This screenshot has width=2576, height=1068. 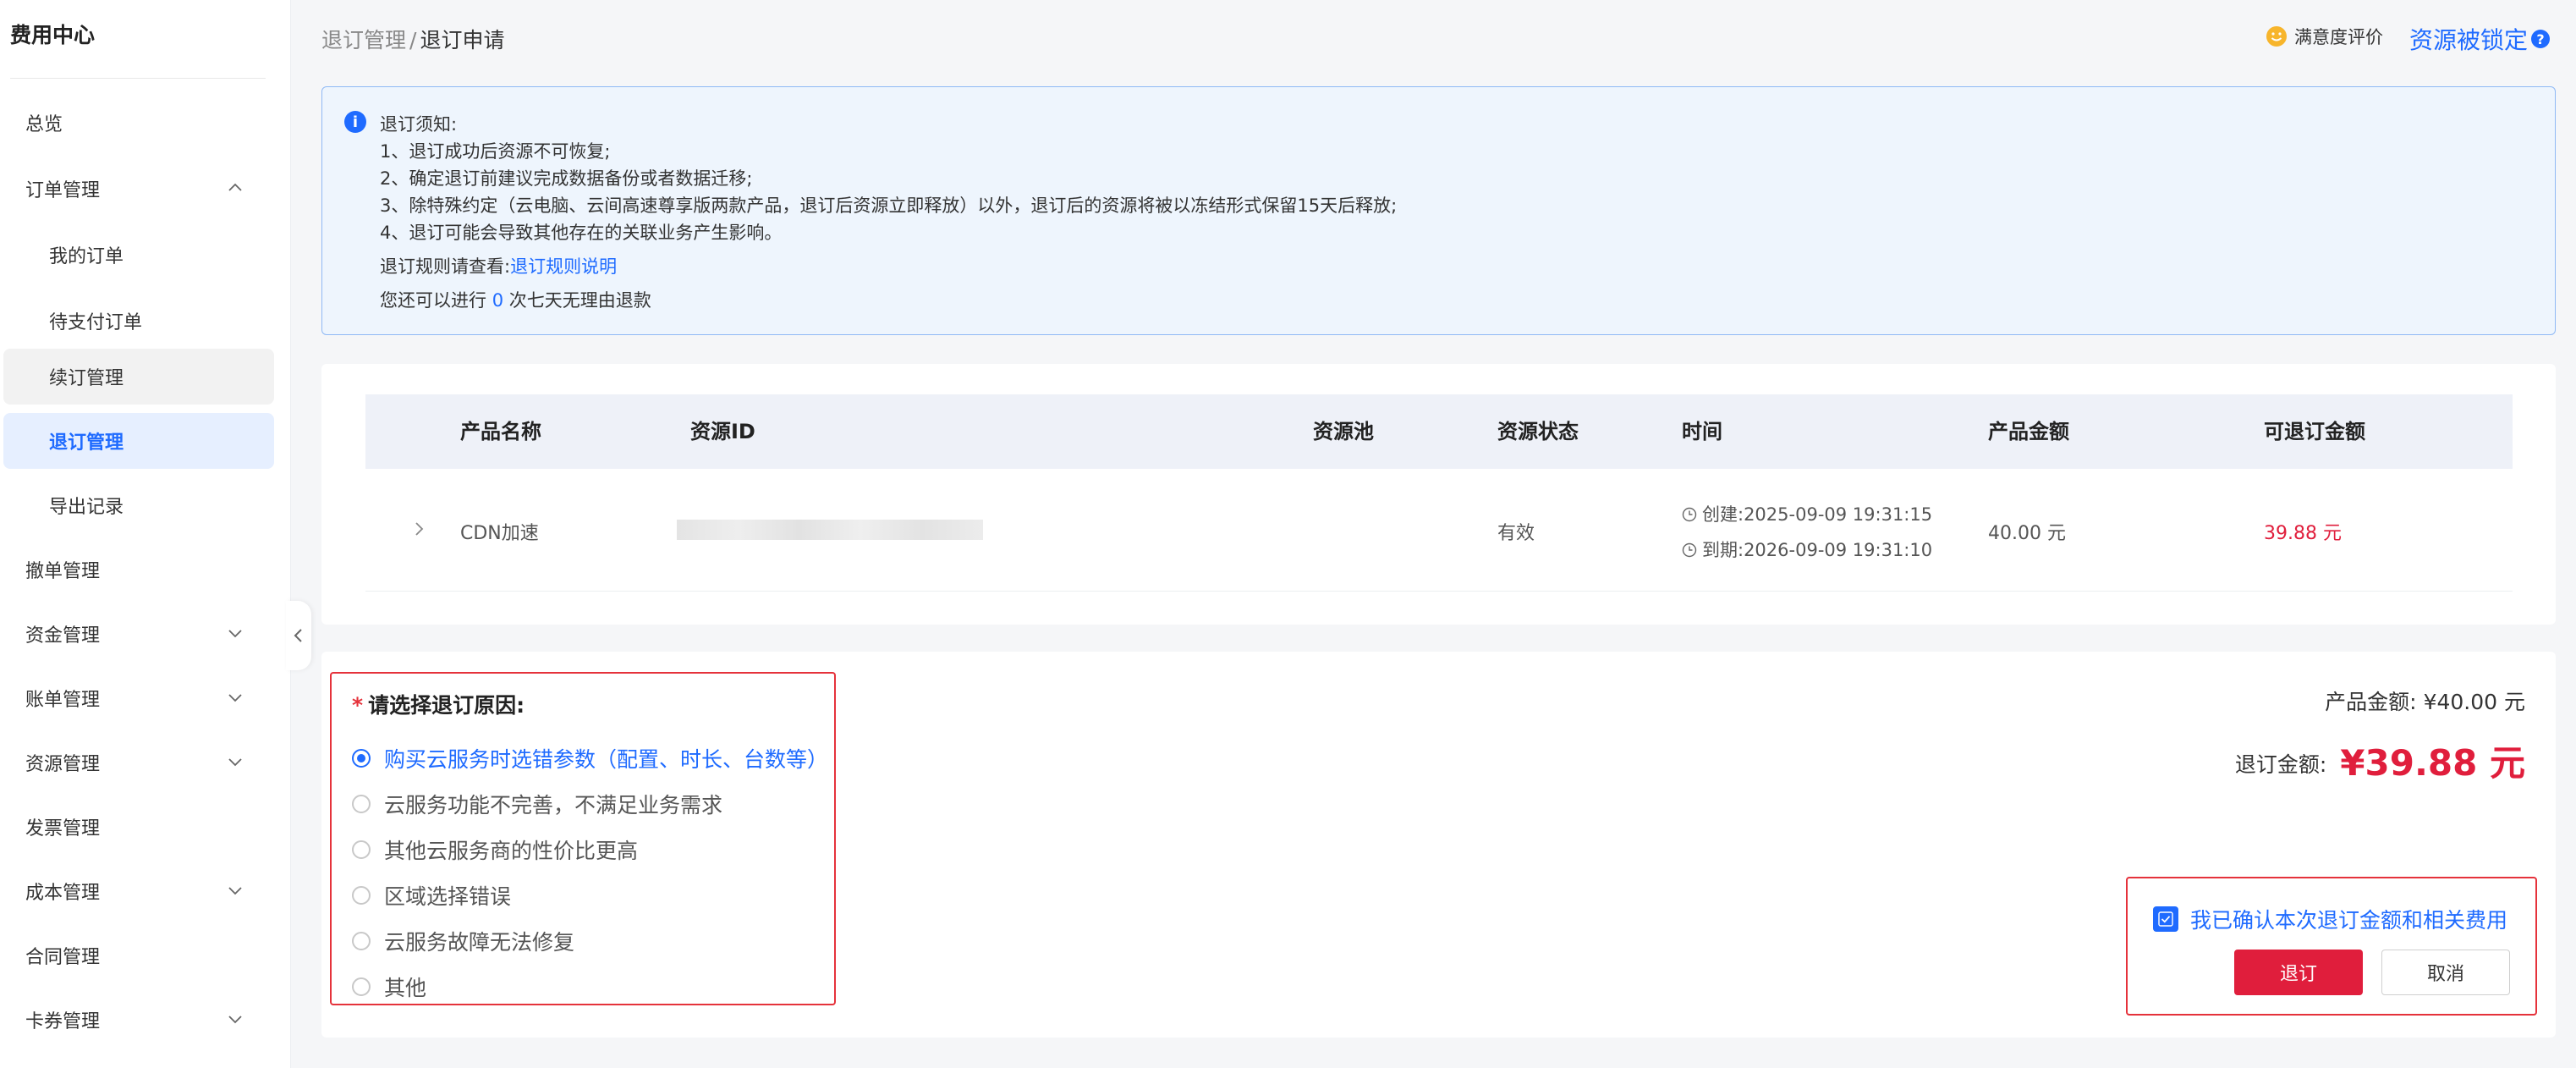 I want to click on notice-rules: 退订规则请查看:退订规则说明, so click(x=498, y=265).